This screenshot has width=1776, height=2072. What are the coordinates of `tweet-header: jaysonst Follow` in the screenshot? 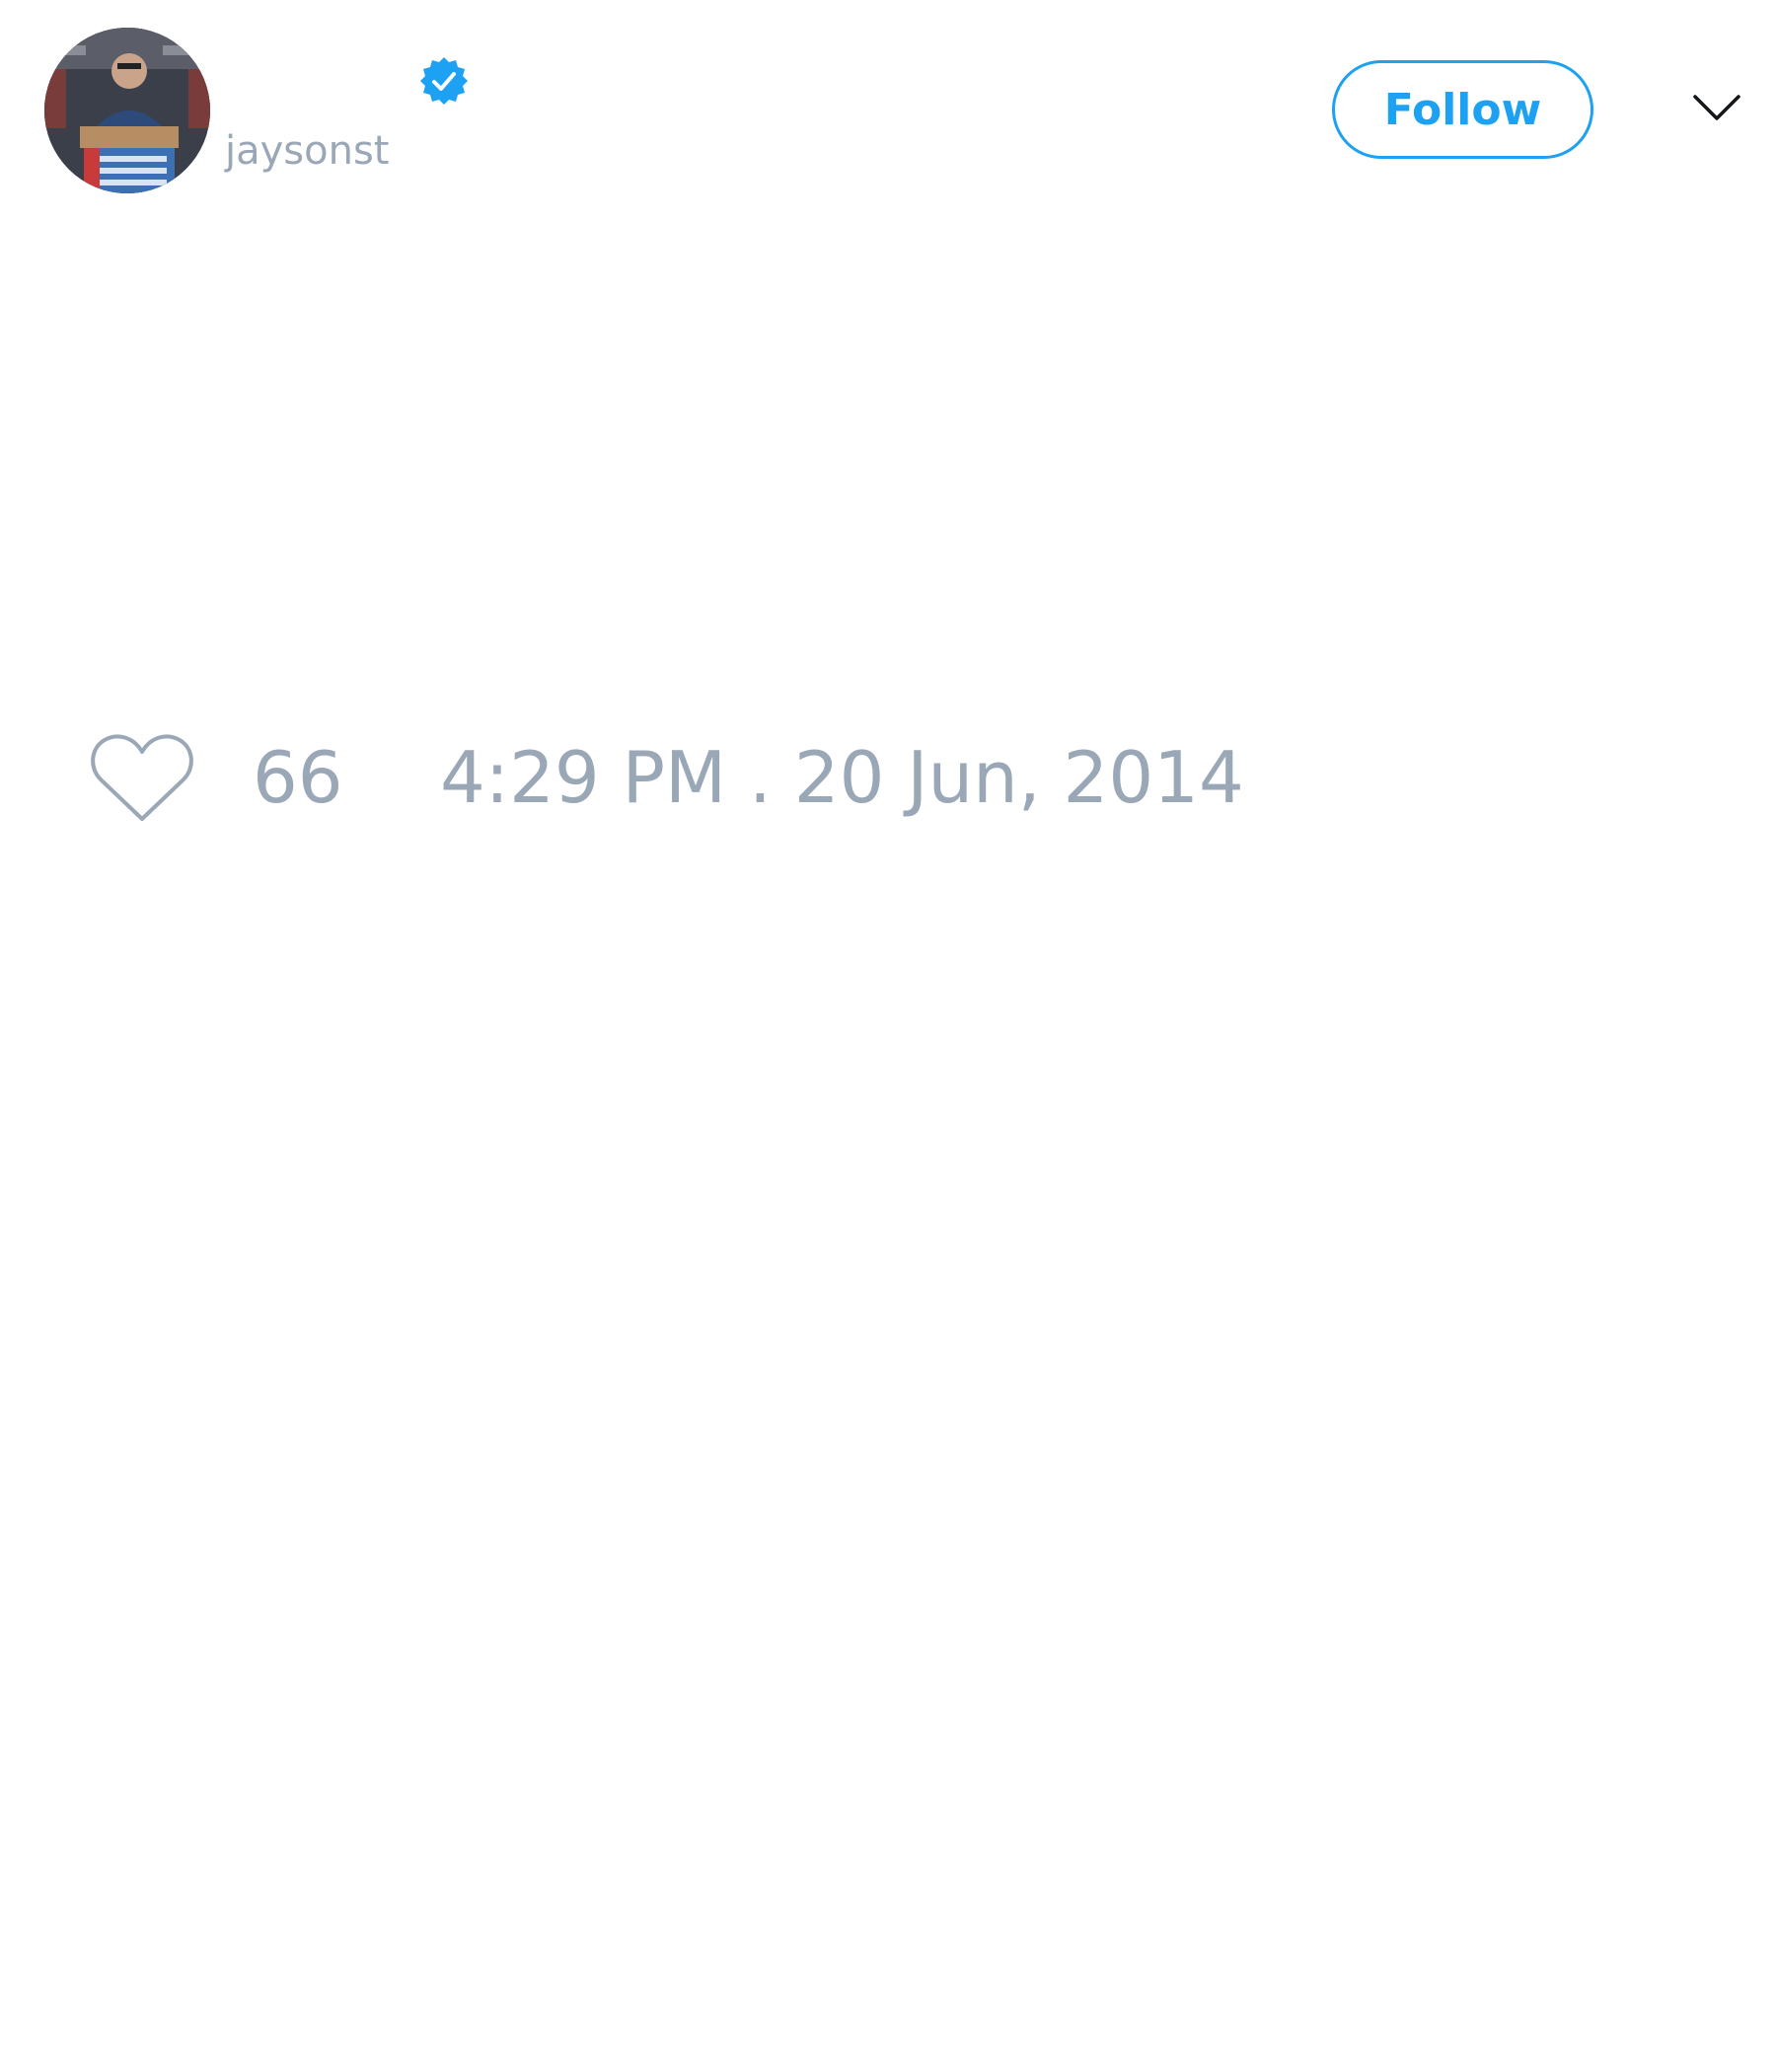 It's located at (888, 104).